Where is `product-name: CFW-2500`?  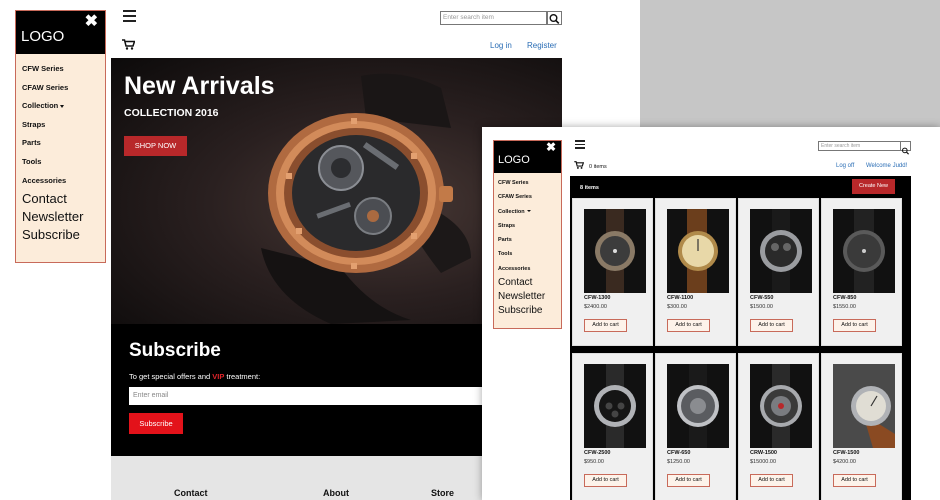 product-name: CFW-2500 is located at coordinates (597, 453).